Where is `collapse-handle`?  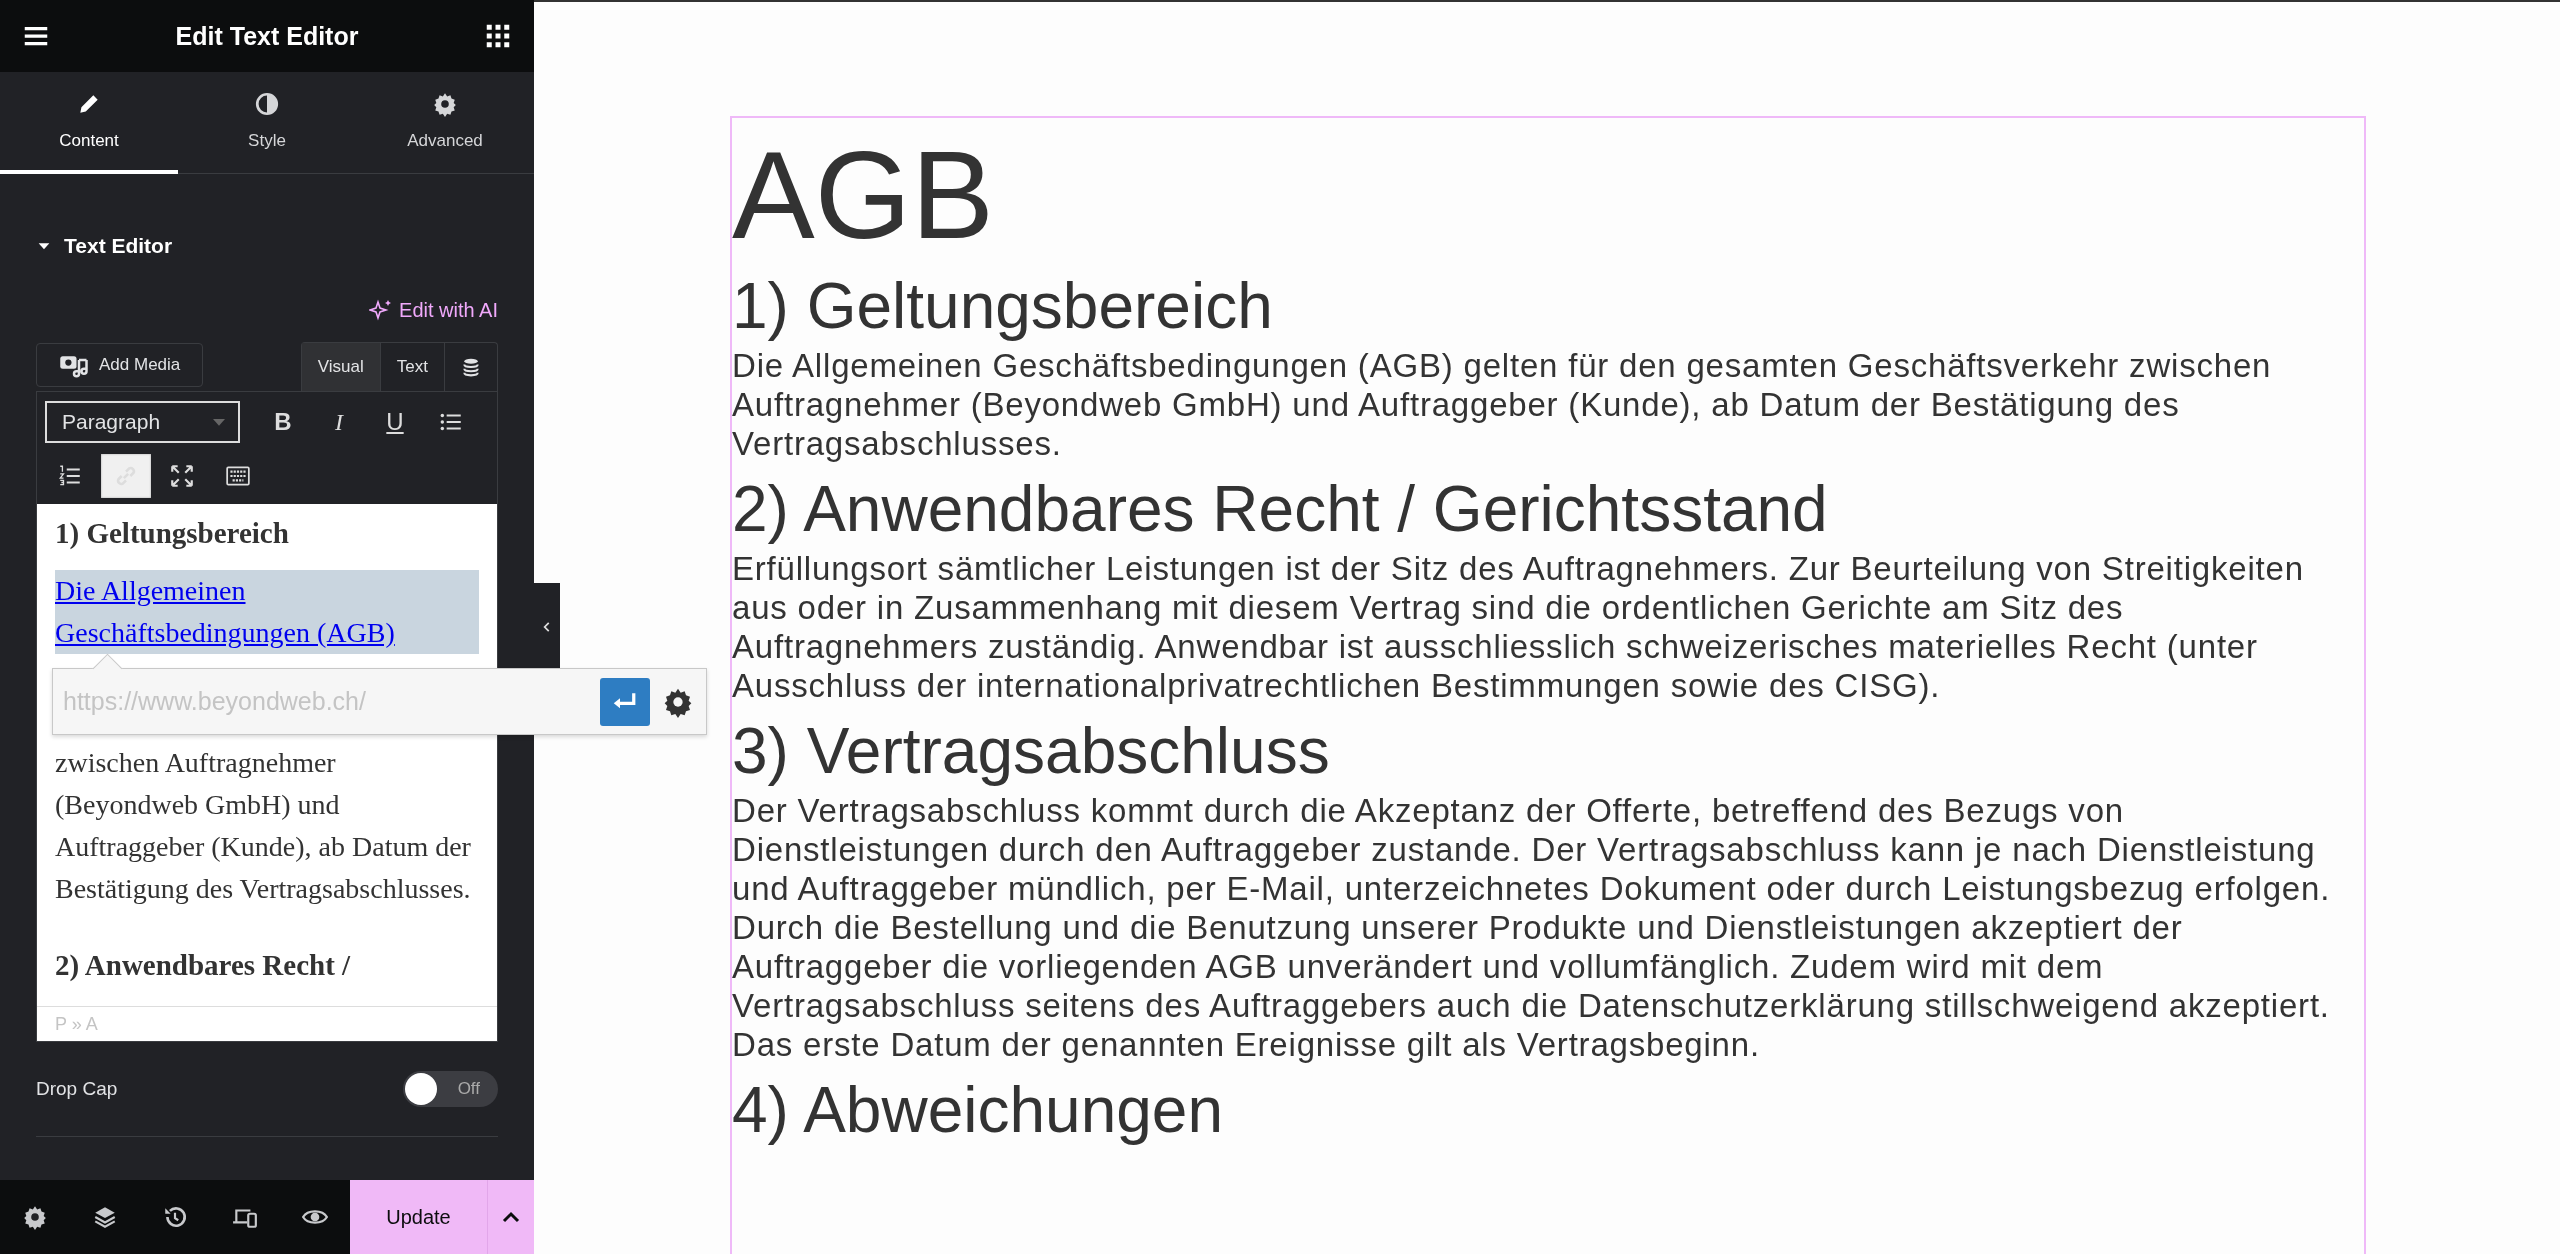 collapse-handle is located at coordinates (547, 626).